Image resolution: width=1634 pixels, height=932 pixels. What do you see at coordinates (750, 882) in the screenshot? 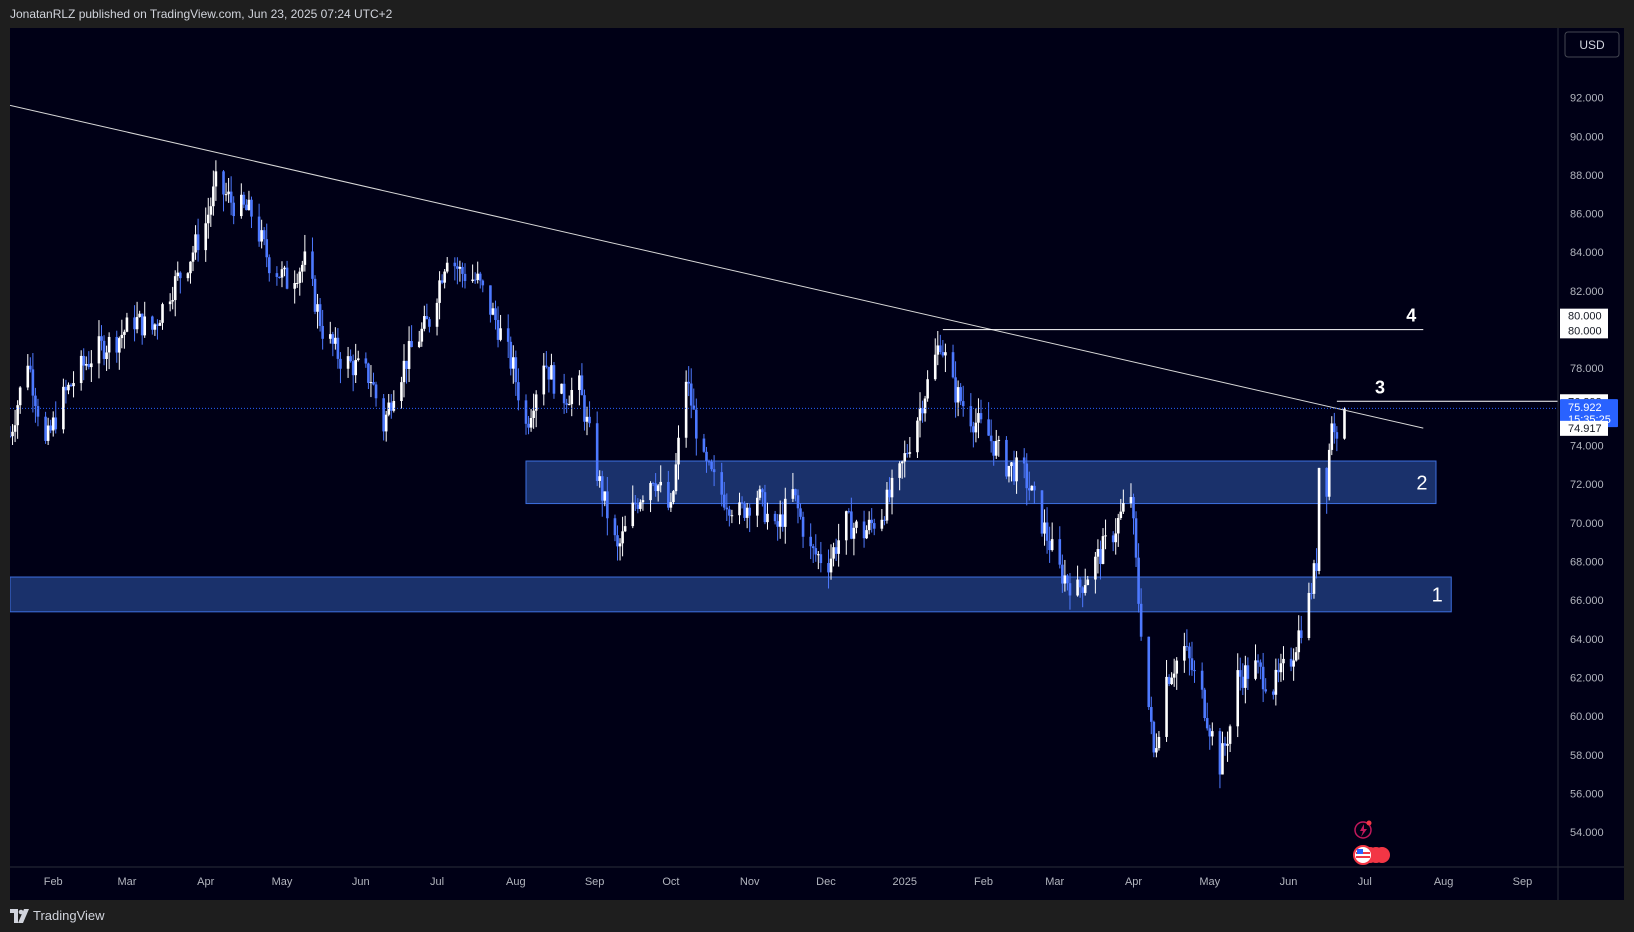
I see `time-tick-label: Nov` at bounding box center [750, 882].